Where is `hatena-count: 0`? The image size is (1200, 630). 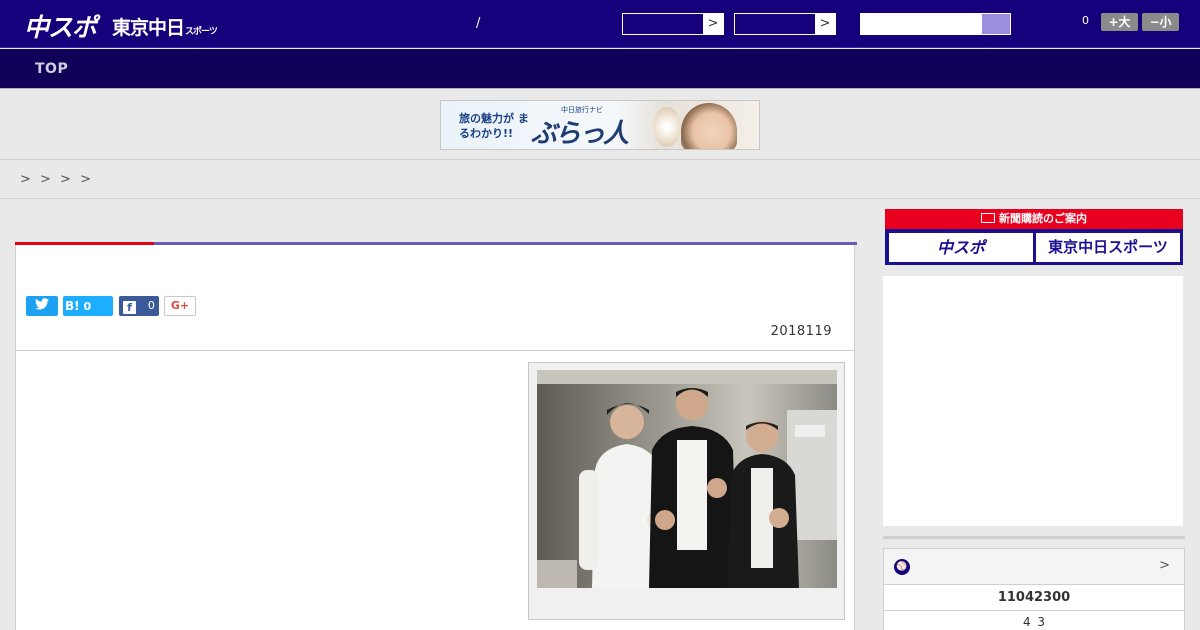 hatena-count: 0 is located at coordinates (87, 306).